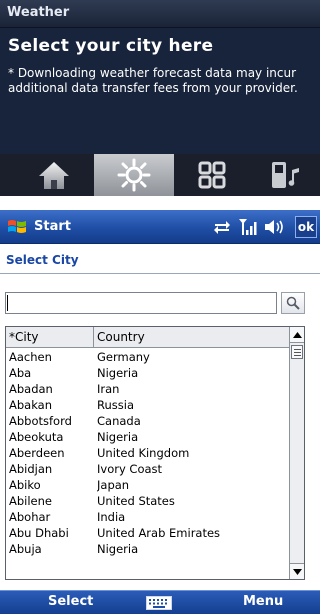  I want to click on list-item: Aberdeen United Kingdom, so click(147, 453).